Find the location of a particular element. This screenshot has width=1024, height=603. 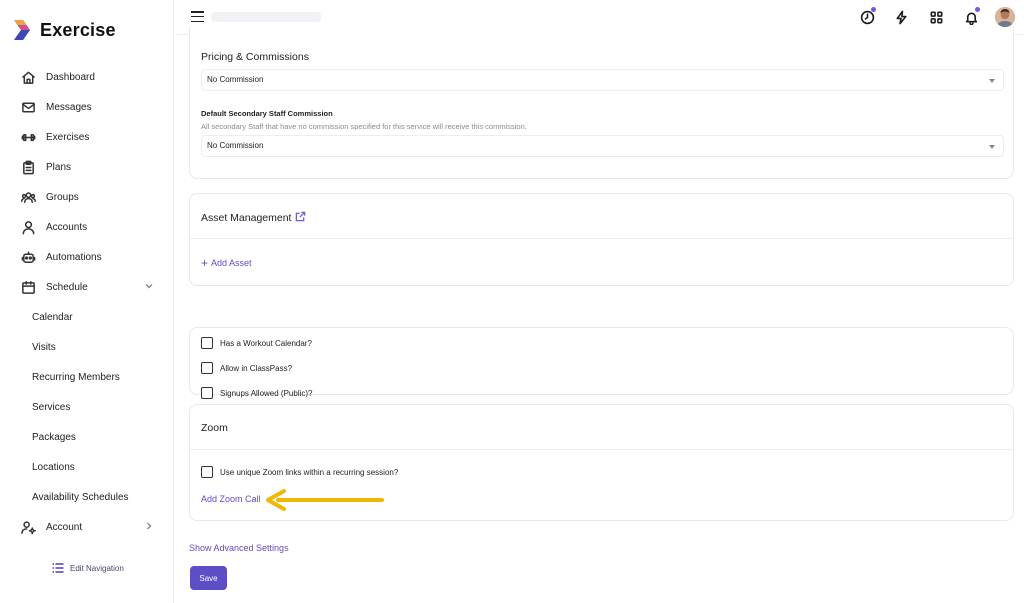

edit-navigation-button: Edit Navigation is located at coordinates (88, 568).